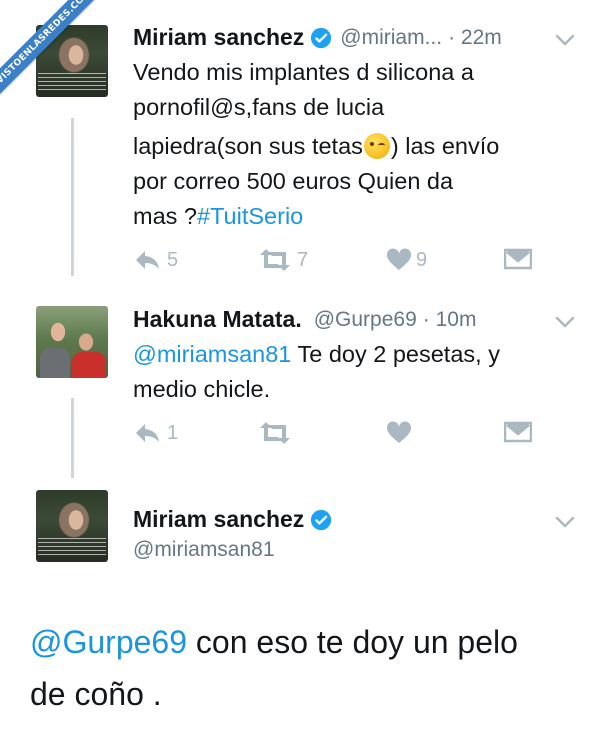 This screenshot has width=599, height=756. What do you see at coordinates (304, 319) in the screenshot?
I see `tweet-header: Hakuna Matata. @Gurpe69 · 10m` at bounding box center [304, 319].